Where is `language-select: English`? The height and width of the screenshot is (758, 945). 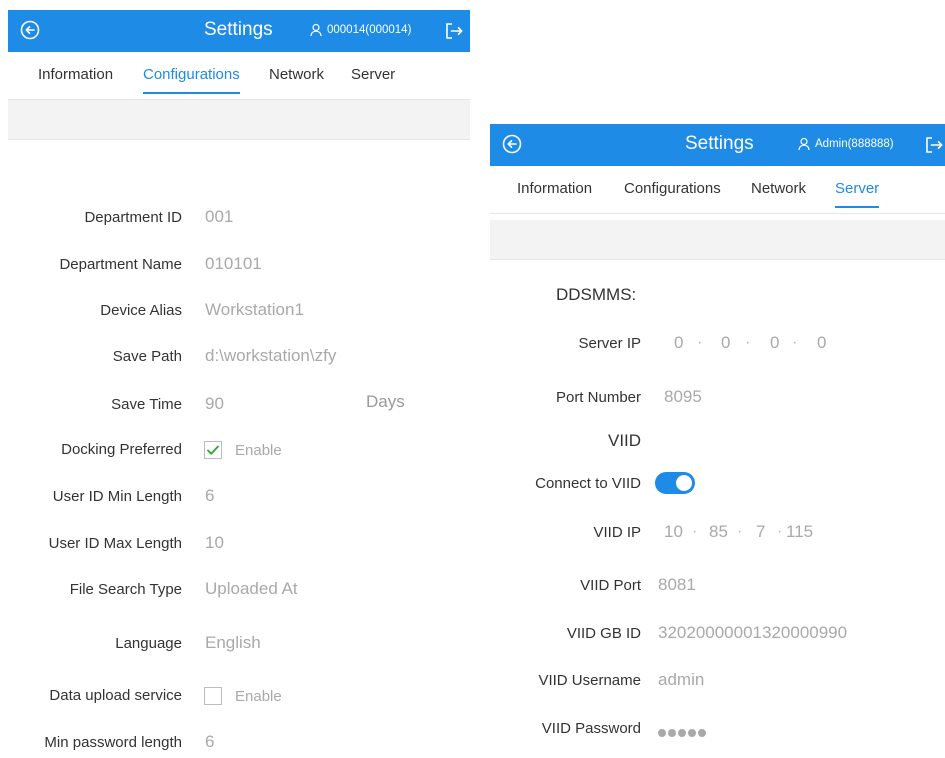
language-select: English is located at coordinates (233, 643).